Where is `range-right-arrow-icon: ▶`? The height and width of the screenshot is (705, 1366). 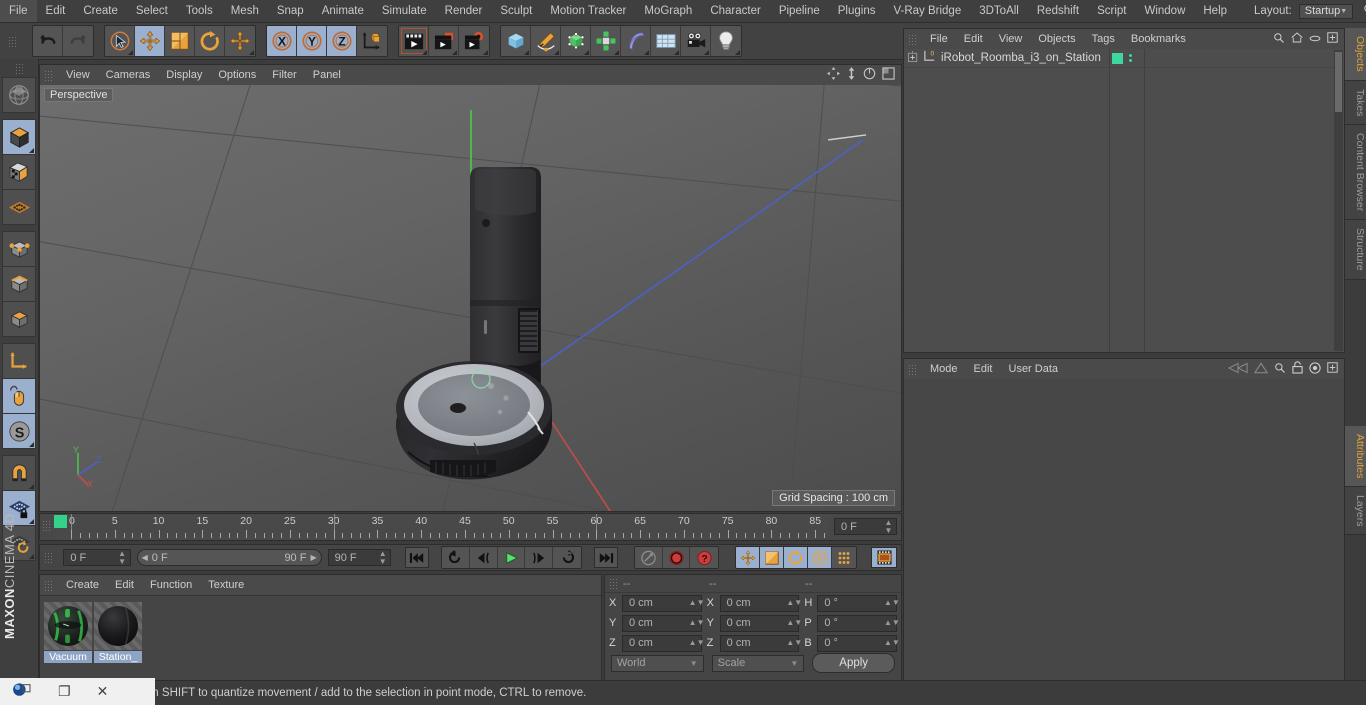 range-right-arrow-icon: ▶ is located at coordinates (313, 557).